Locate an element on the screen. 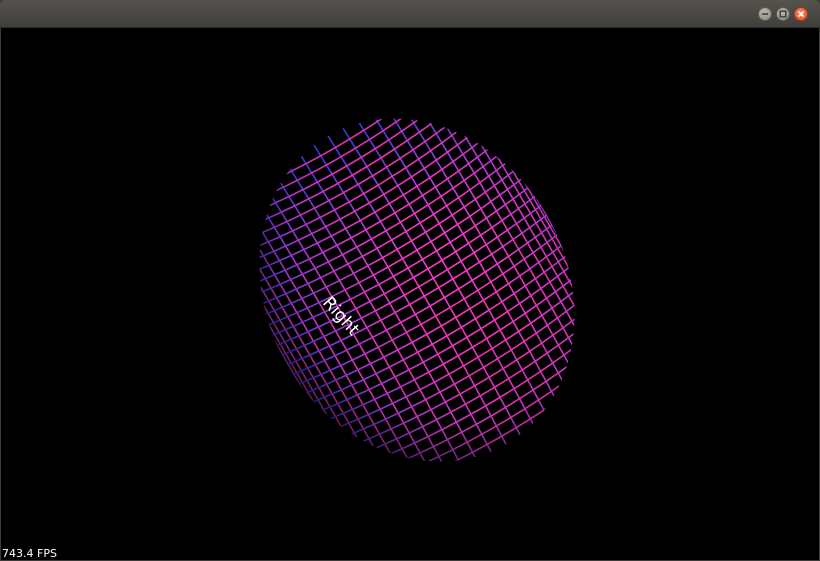  close-icon is located at coordinates (801, 14).